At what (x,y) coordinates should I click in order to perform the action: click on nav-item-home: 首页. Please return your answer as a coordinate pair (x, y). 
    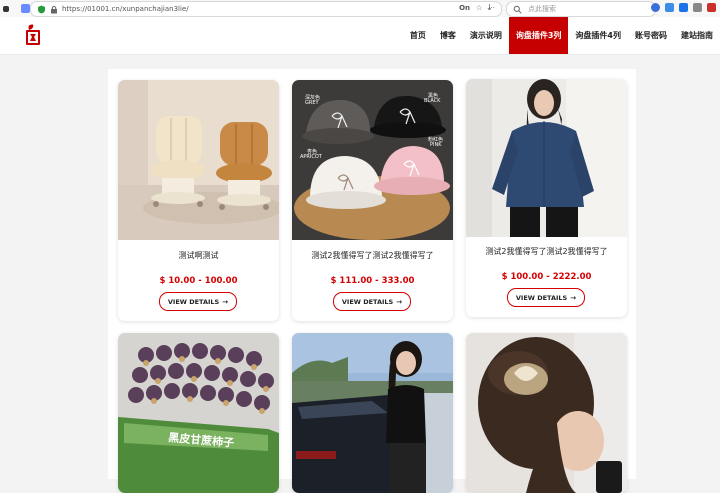
    Looking at the image, I should click on (418, 35).